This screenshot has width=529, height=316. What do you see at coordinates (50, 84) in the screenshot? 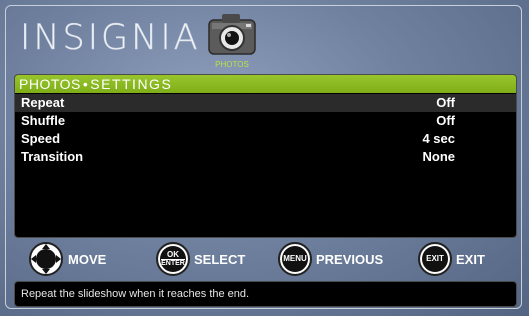
I see `menu-category: PHOTOS` at bounding box center [50, 84].